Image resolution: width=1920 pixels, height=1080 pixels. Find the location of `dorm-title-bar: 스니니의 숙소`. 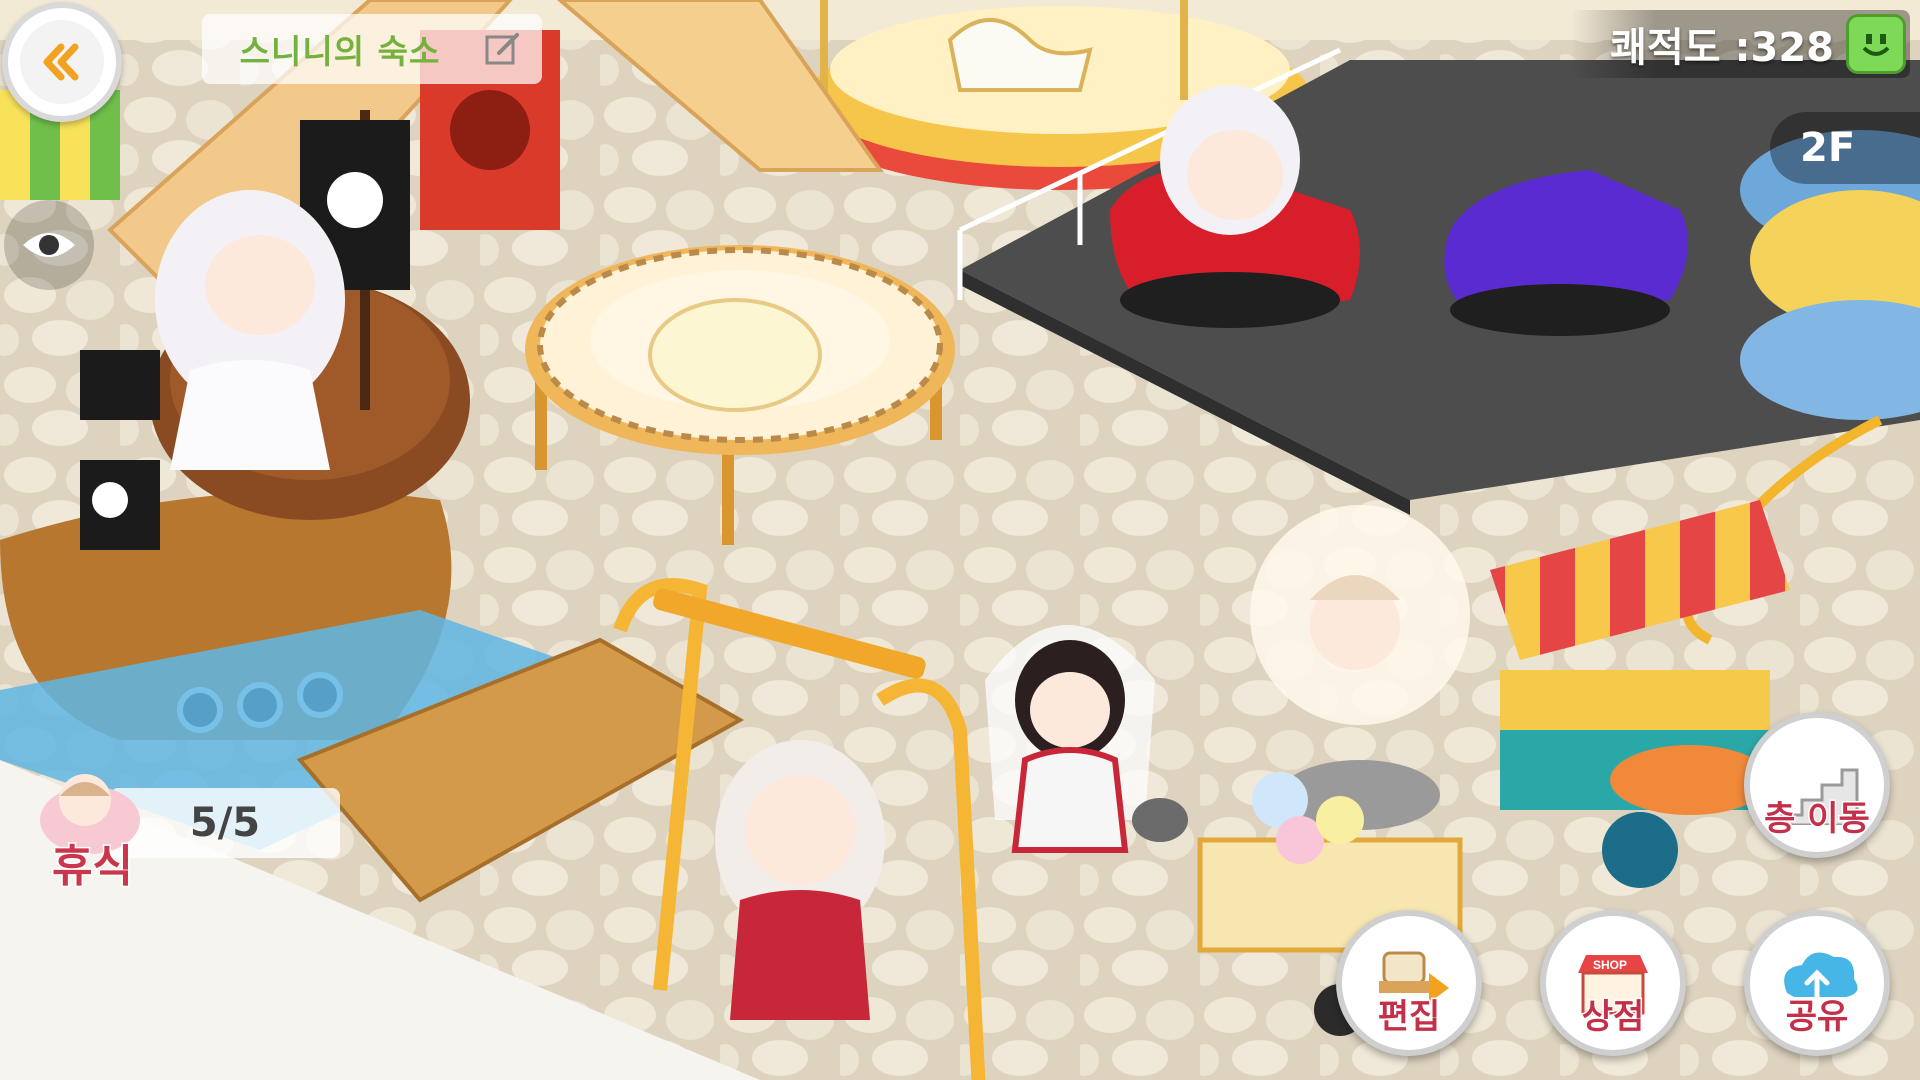

dorm-title-bar: 스니니의 숙소 is located at coordinates (372, 49).